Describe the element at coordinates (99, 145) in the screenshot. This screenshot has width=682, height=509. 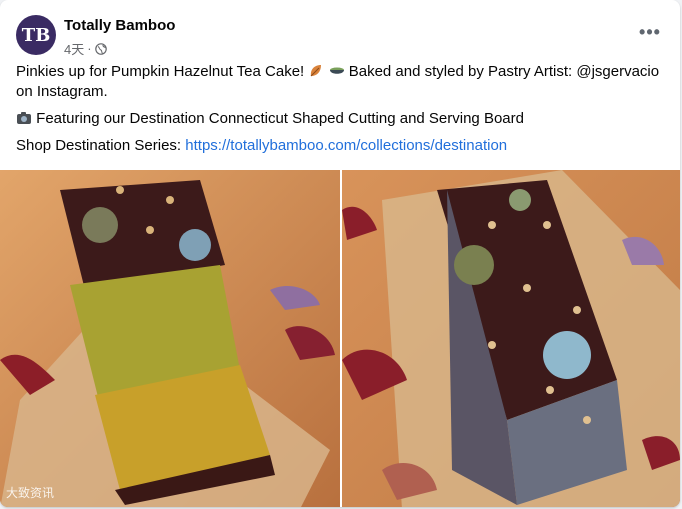
I see `post-line-3-prefix: Shop Destination Series:` at that location.